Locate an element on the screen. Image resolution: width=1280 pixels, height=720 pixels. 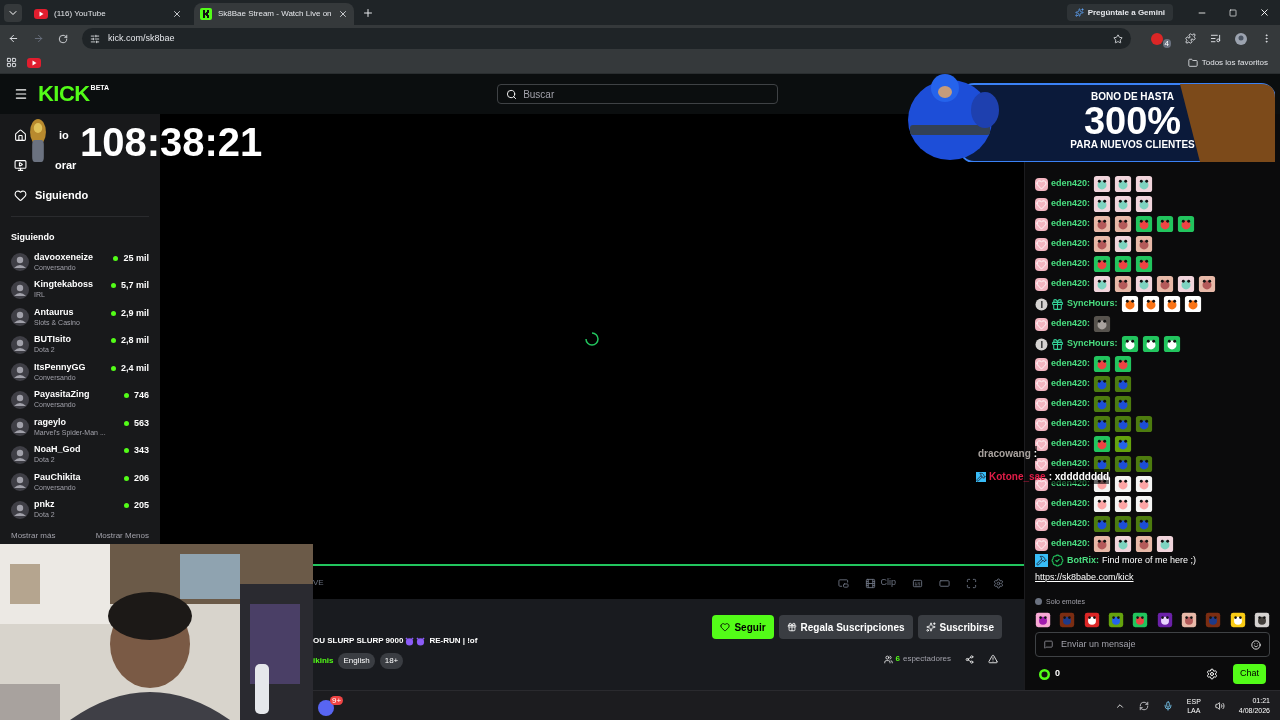
section-title: Siguiendo is located at coordinates (33, 237).